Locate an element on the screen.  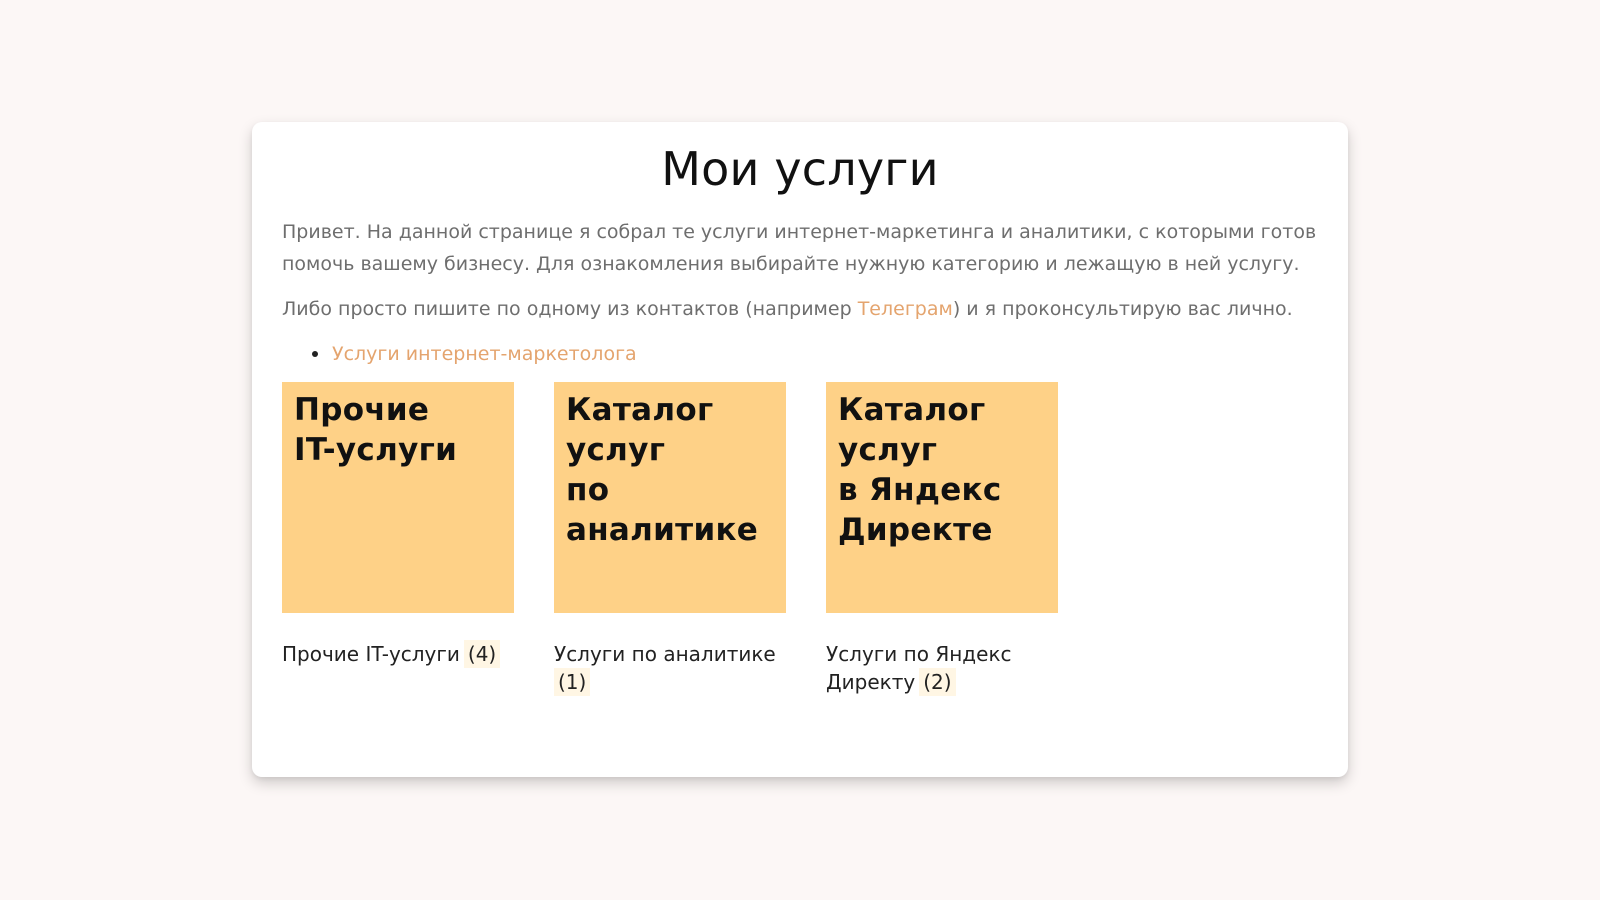
count-badge: (2) is located at coordinates (937, 682).